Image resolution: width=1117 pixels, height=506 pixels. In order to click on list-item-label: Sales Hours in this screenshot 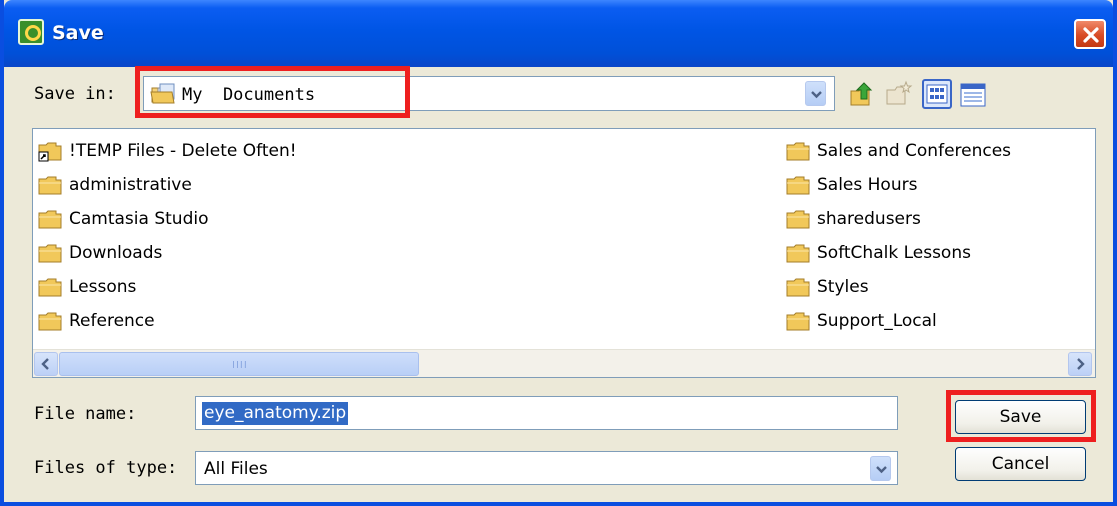, I will do `click(867, 185)`.